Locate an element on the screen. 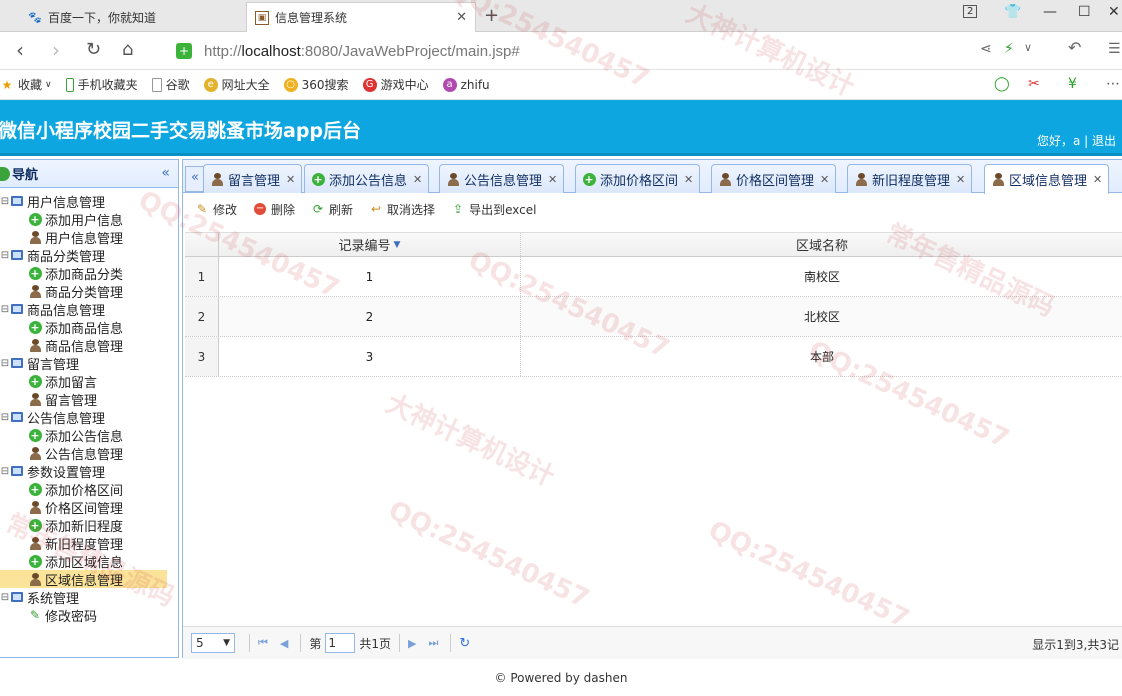 The width and height of the screenshot is (1122, 696). user-greeting: 您好，a | 退出 is located at coordinates (1076, 140).